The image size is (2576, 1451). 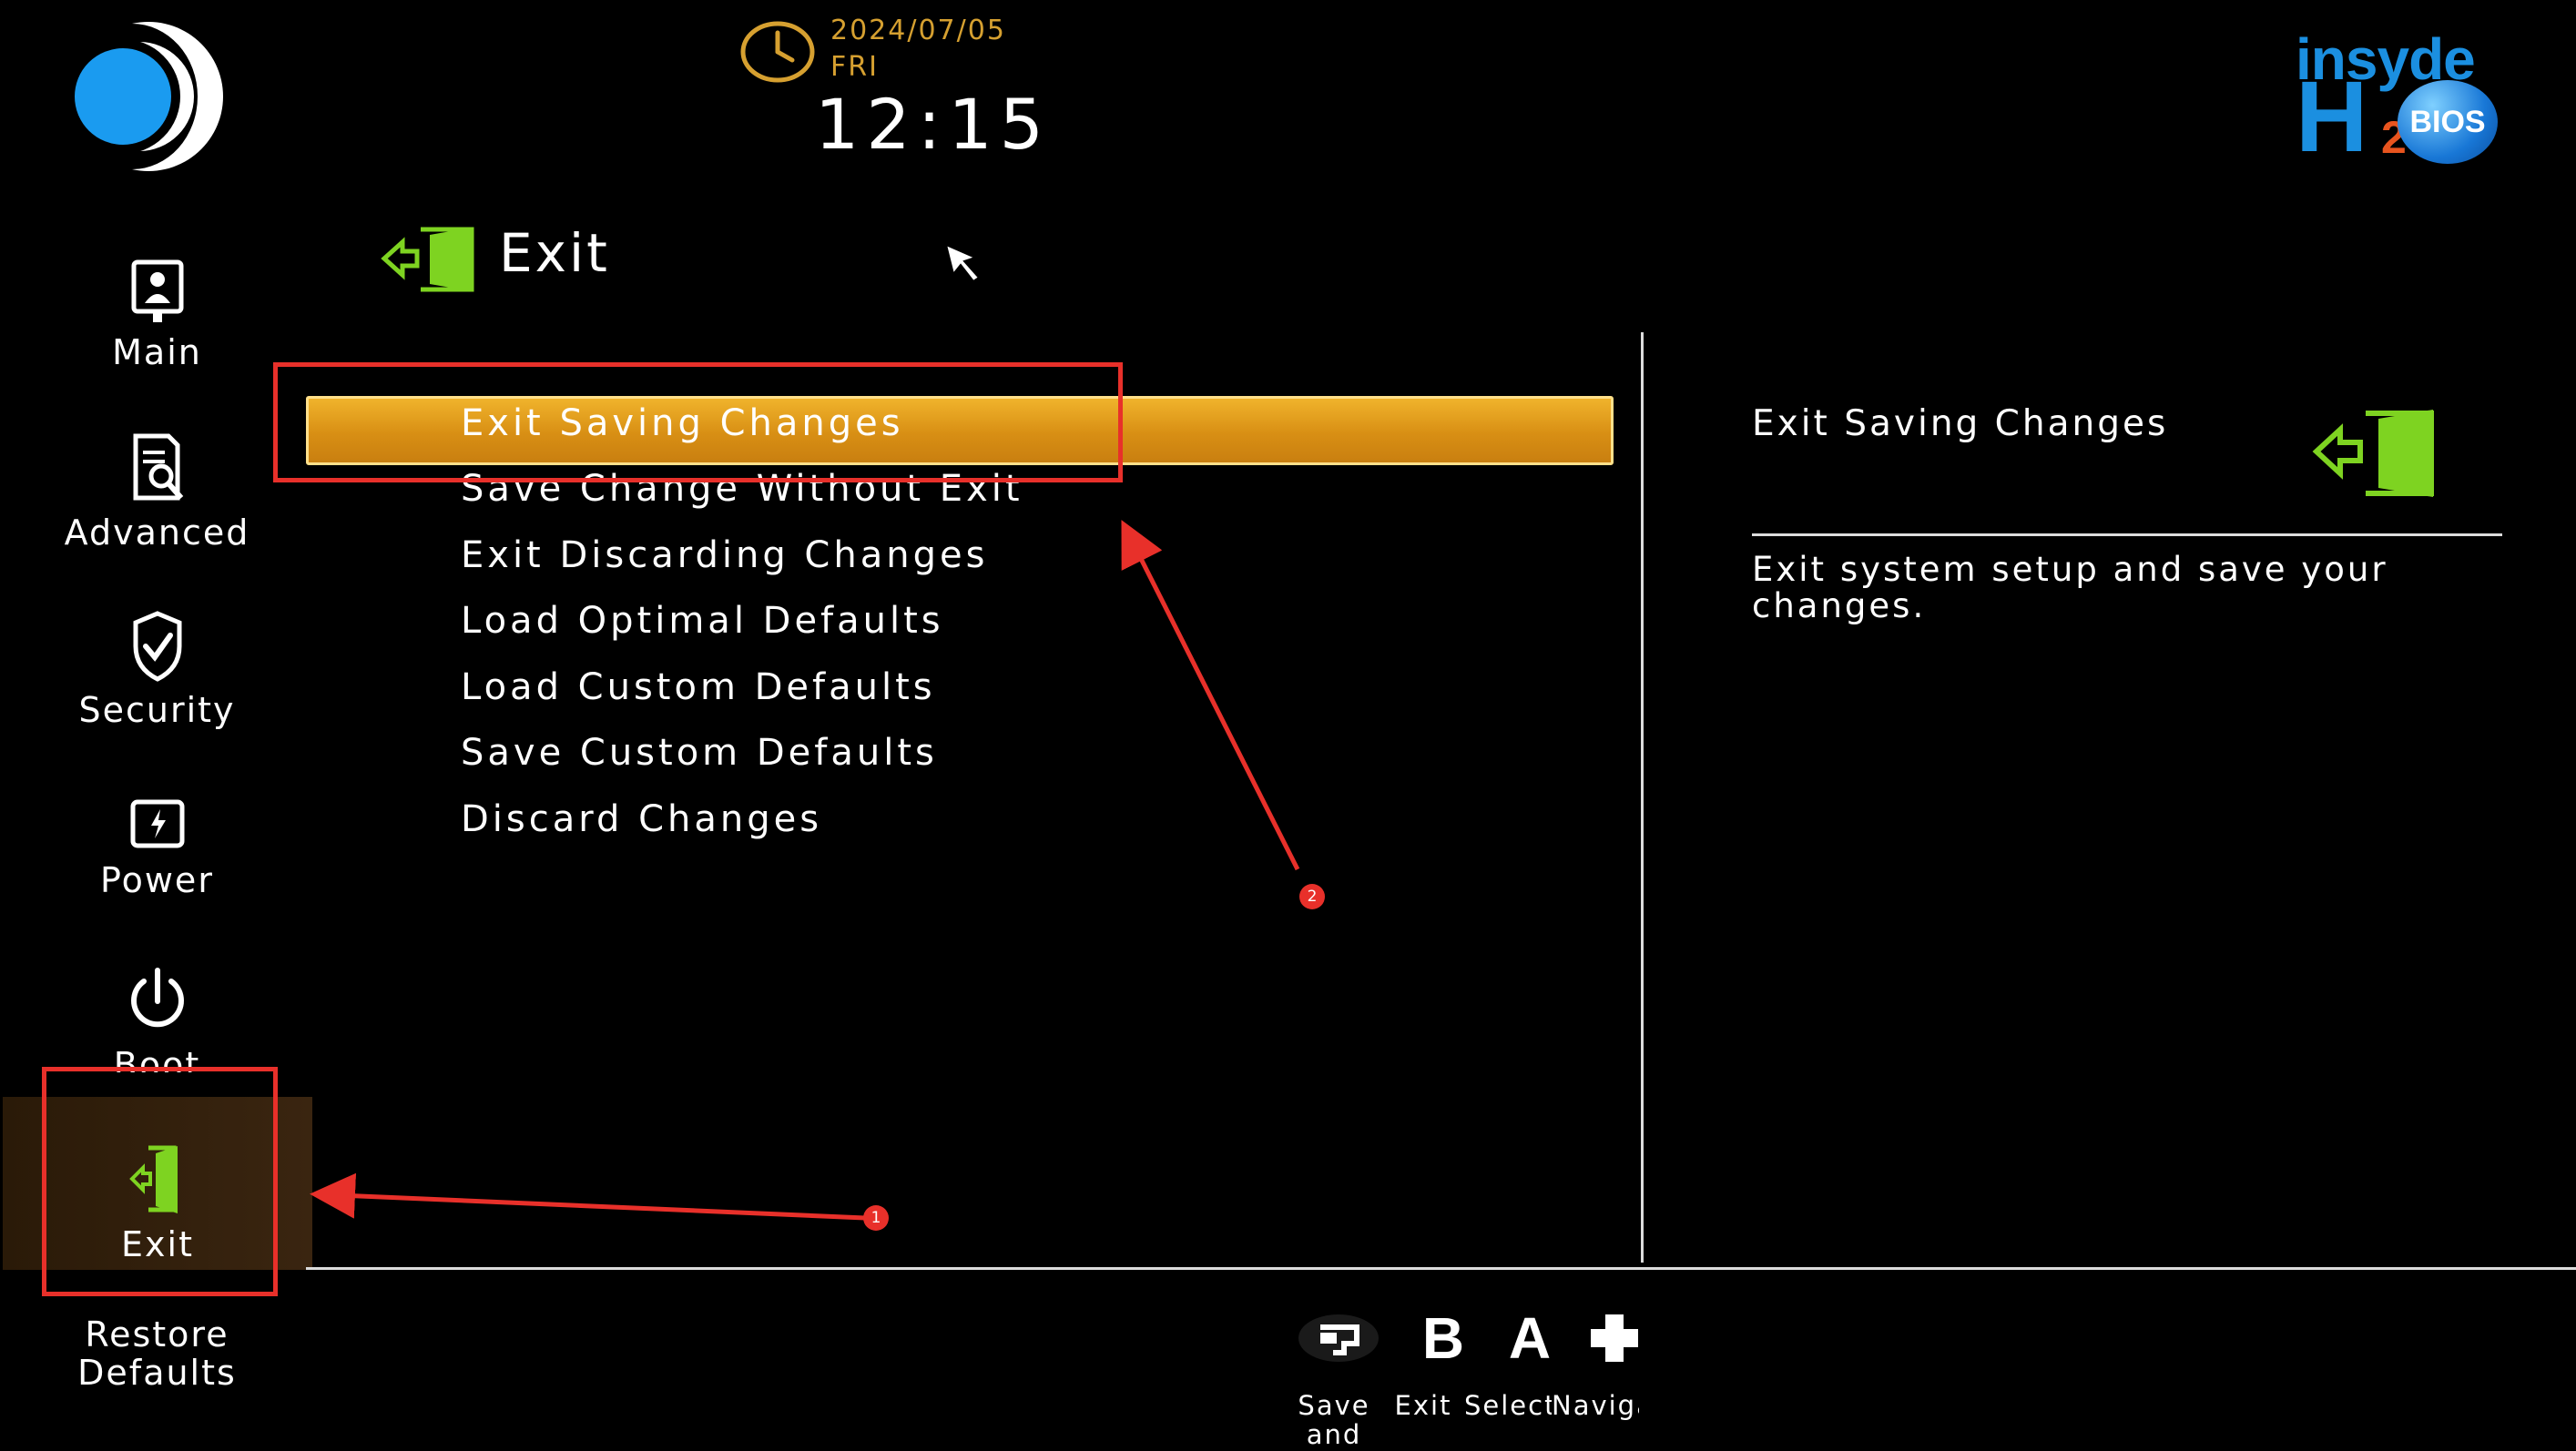 I want to click on main-icon, so click(x=157, y=290).